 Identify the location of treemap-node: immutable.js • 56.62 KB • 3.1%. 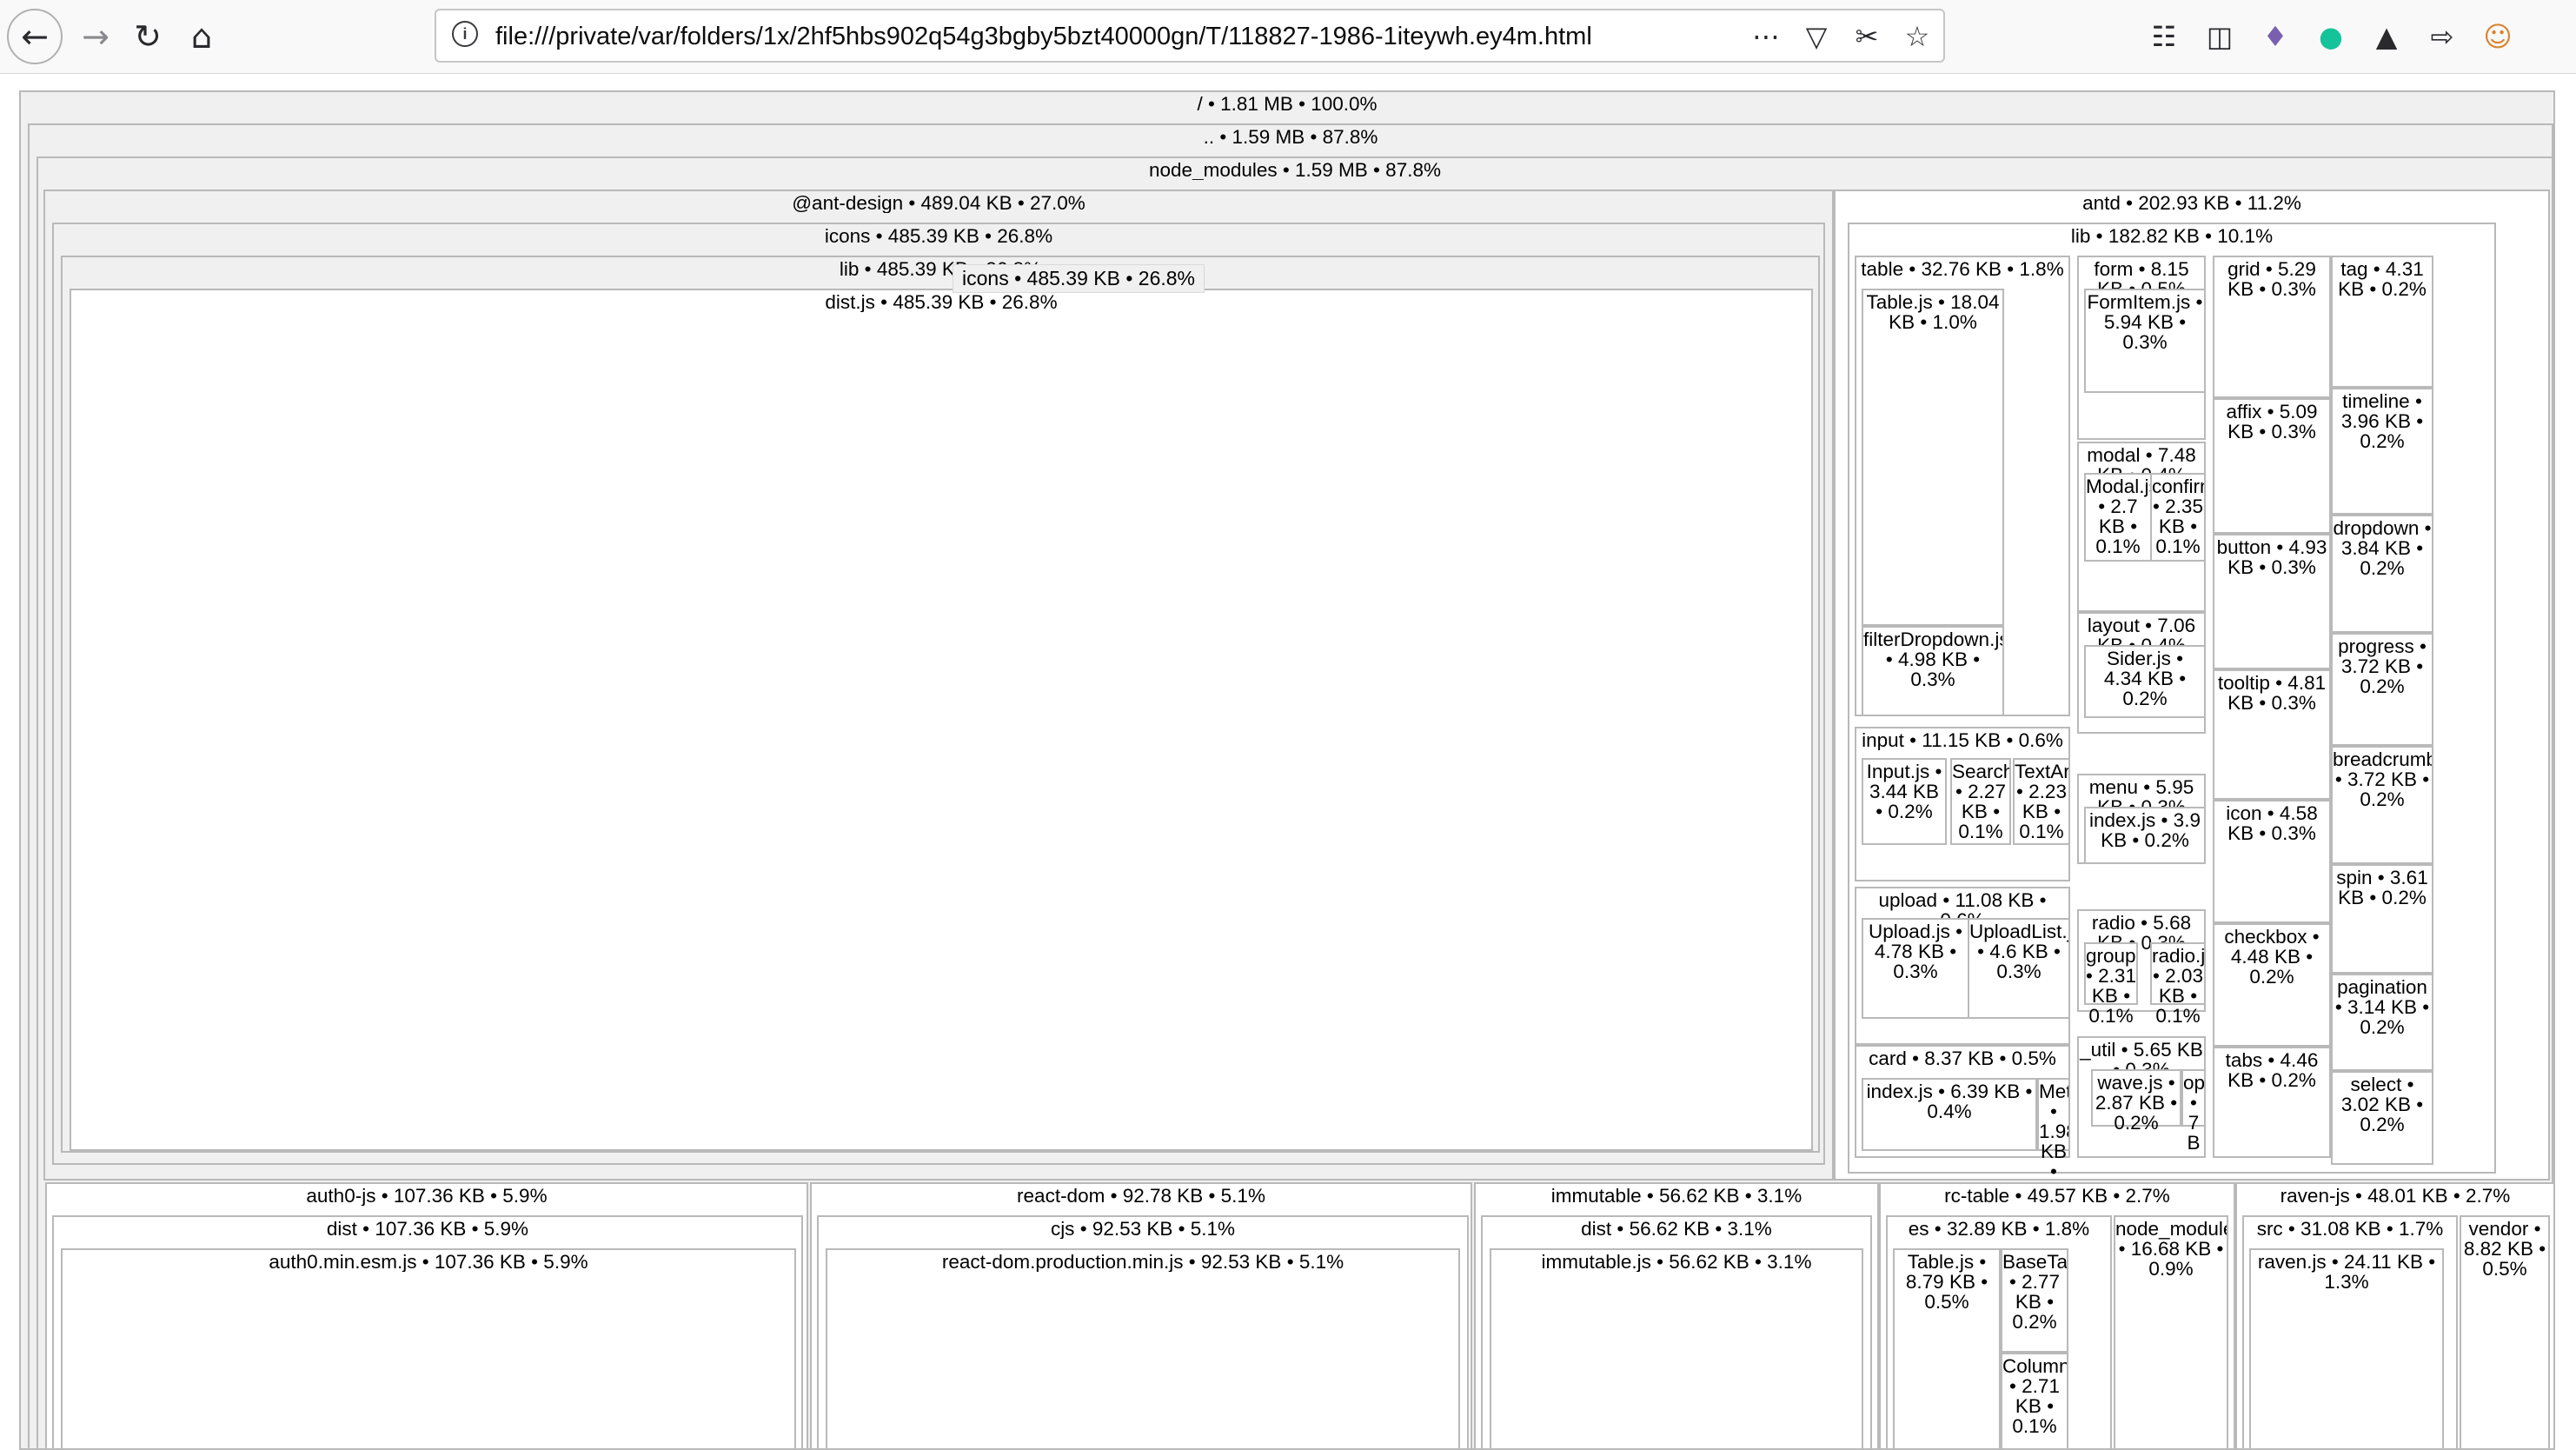
(1676, 1349).